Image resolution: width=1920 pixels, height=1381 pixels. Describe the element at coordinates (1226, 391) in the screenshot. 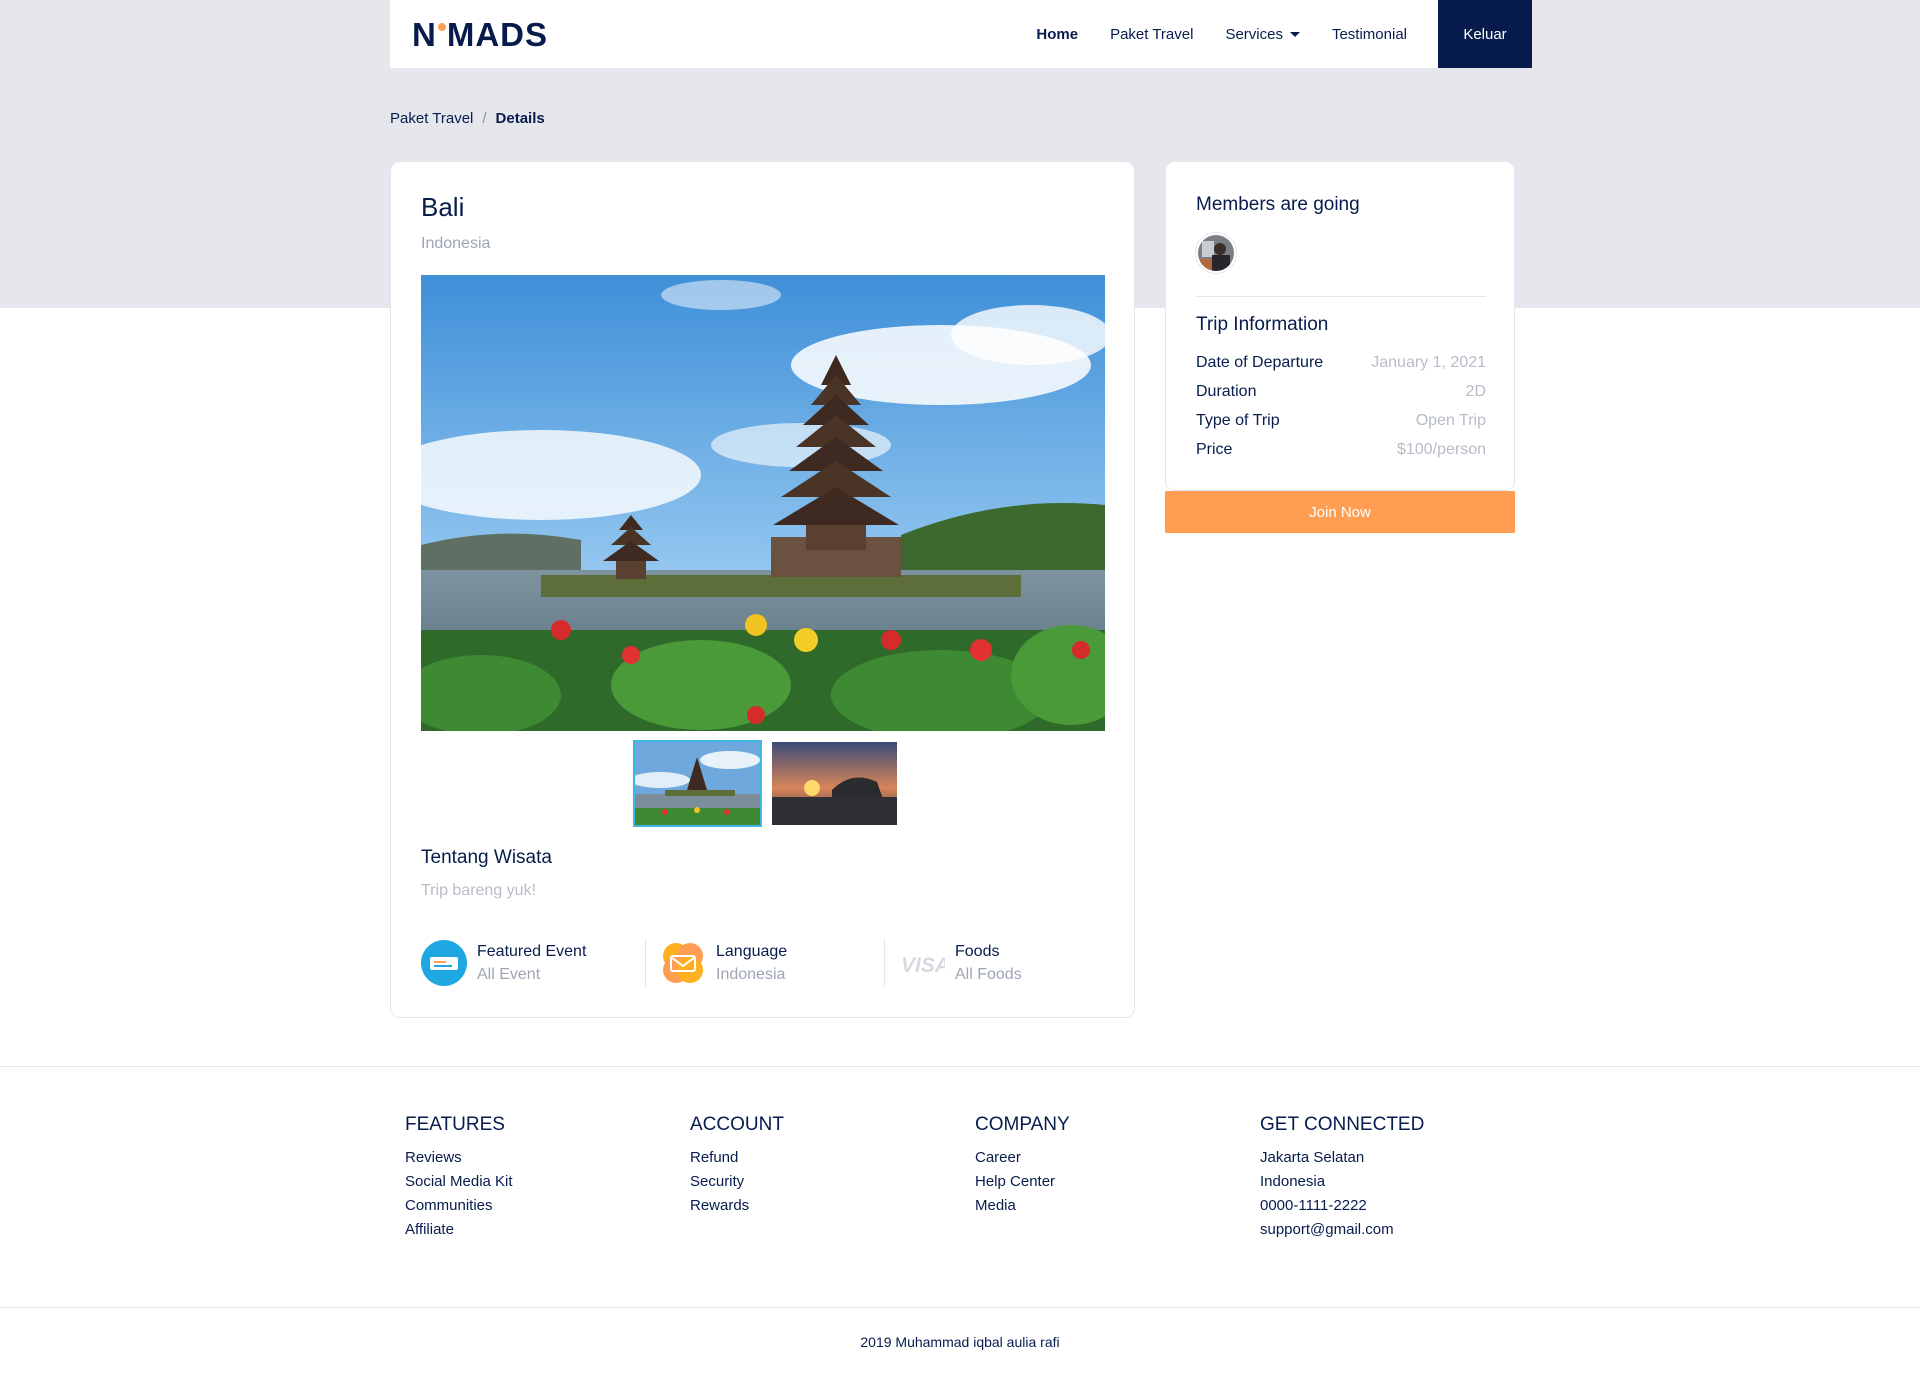

I see `trip-info-key: Duration` at that location.